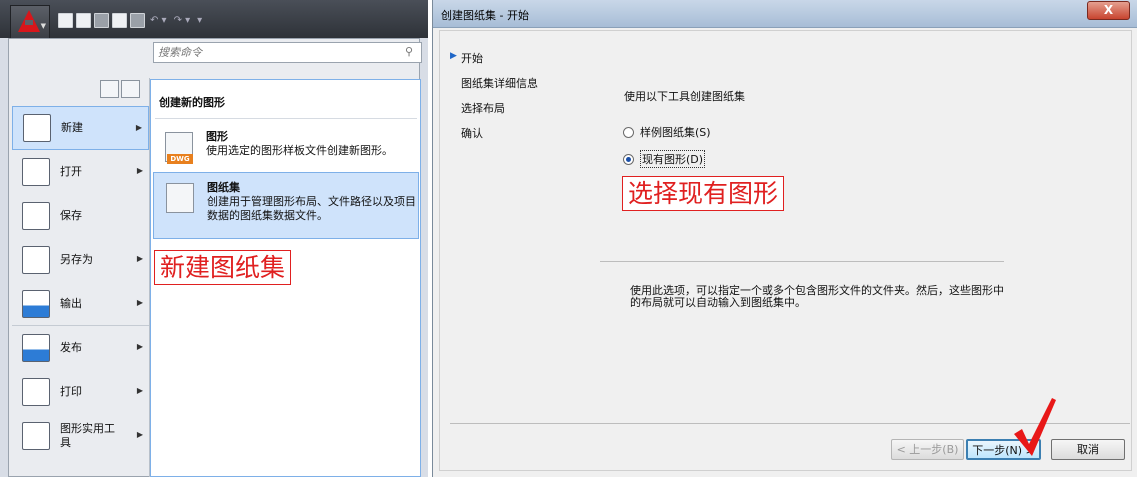  Describe the element at coordinates (311, 208) in the screenshot. I see `submenu-item-description: 创建用于管理图形布局、文件路径以及项目数据的图纸集数据文件。` at that location.